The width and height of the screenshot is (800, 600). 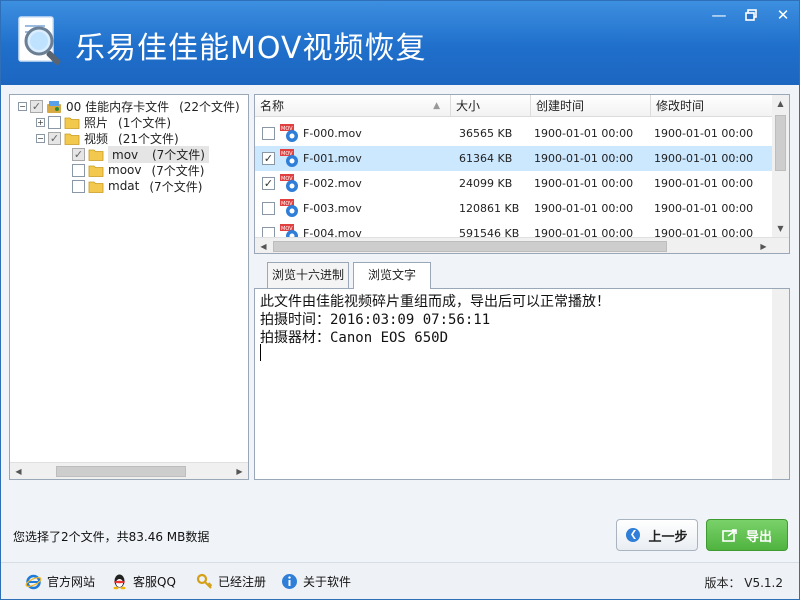 I want to click on cell-size: 120861 KB, so click(x=489, y=208).